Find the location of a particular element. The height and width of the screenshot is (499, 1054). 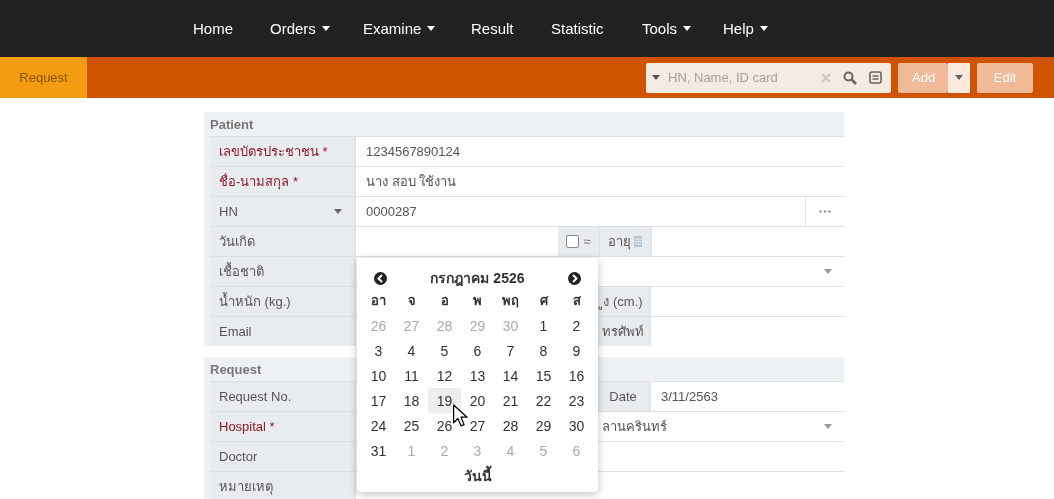

field-label: เชื้อชาติ is located at coordinates (282, 271).